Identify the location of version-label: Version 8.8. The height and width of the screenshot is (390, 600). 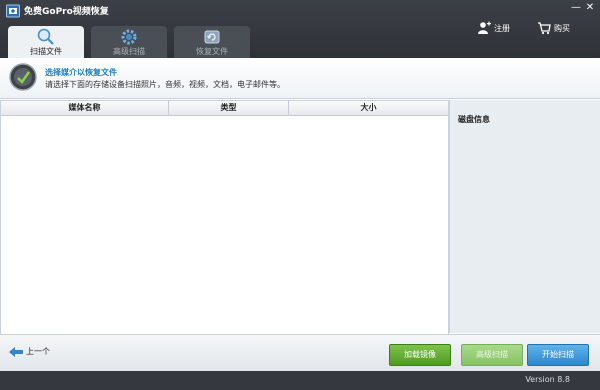
(547, 379).